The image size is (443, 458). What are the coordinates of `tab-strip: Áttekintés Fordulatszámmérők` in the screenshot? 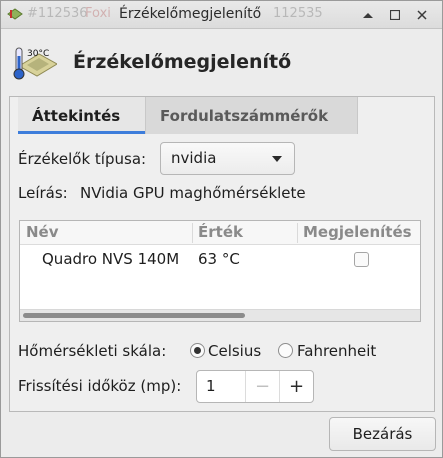 It's located at (188, 116).